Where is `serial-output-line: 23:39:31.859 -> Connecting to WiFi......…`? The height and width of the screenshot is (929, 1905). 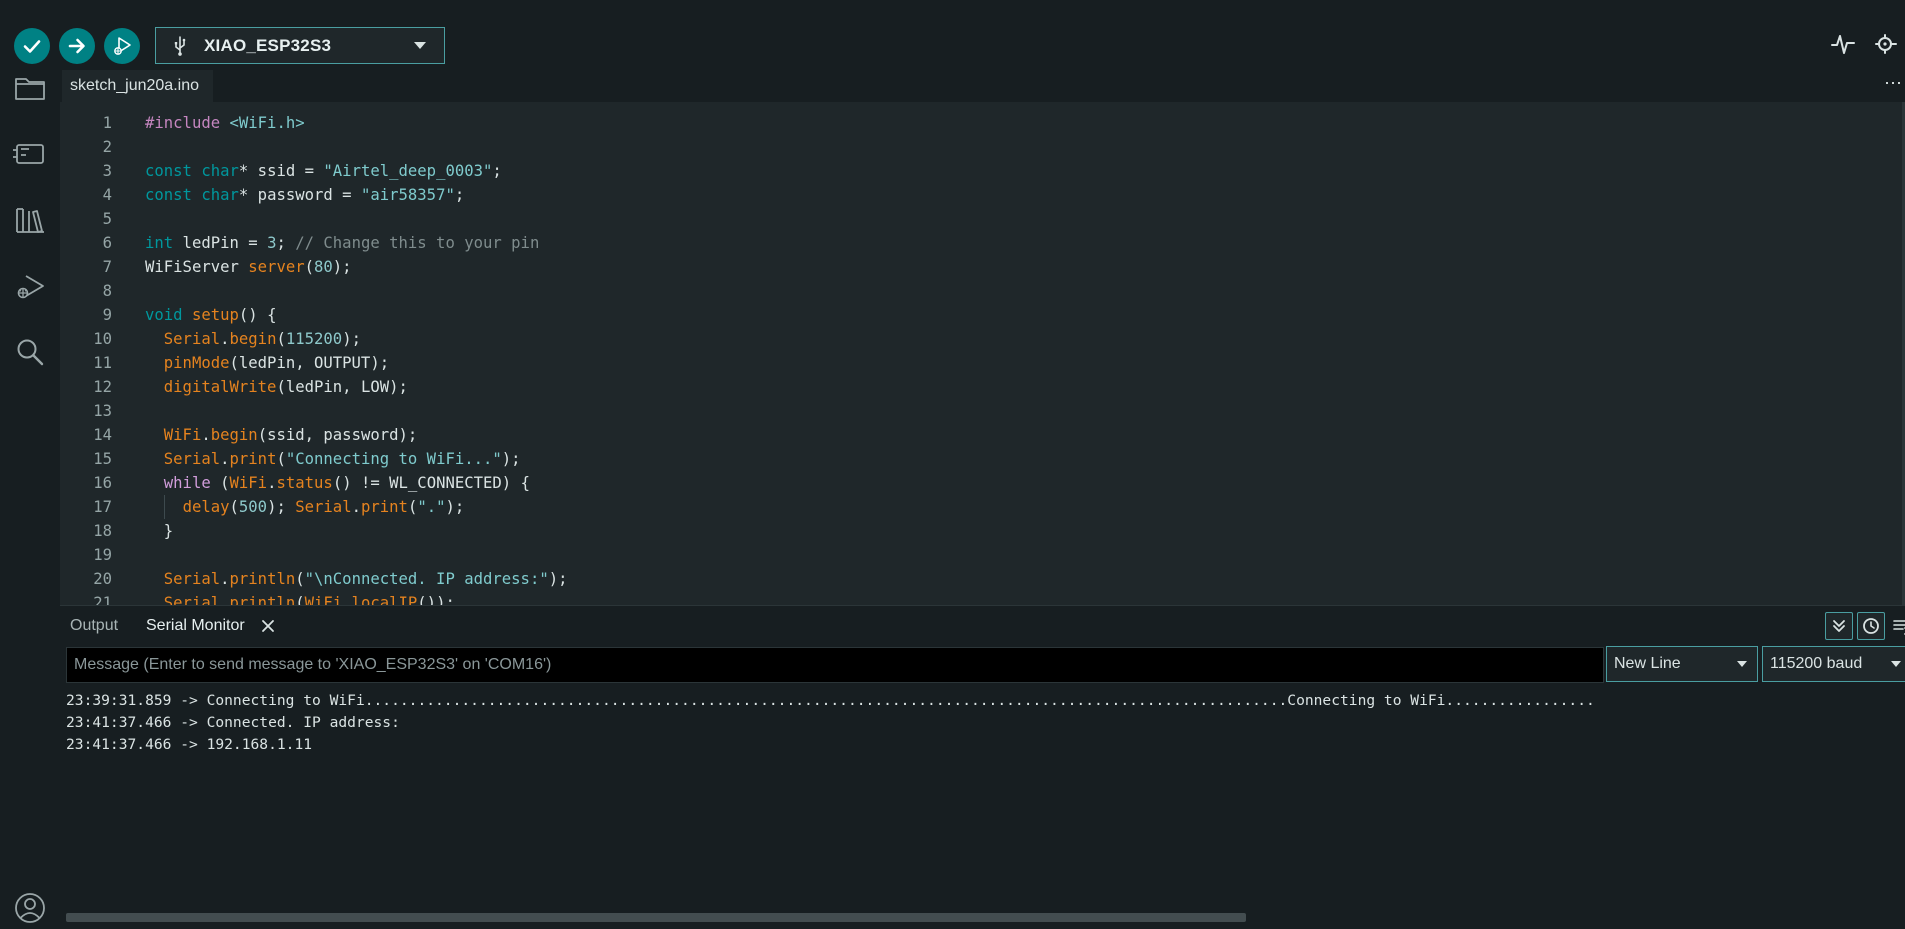 serial-output-line: 23:39:31.859 -> Connecting to WiFi......… is located at coordinates (830, 700).